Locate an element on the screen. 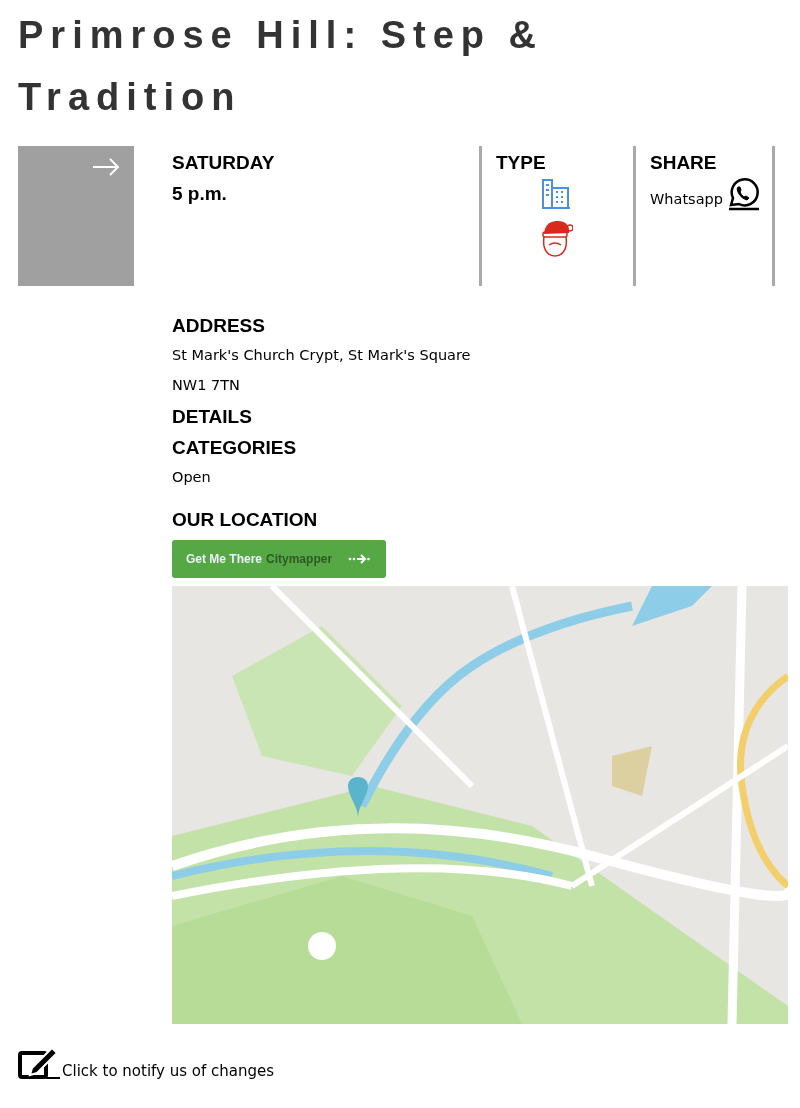  dotted-arrow-icon is located at coordinates (359, 559).